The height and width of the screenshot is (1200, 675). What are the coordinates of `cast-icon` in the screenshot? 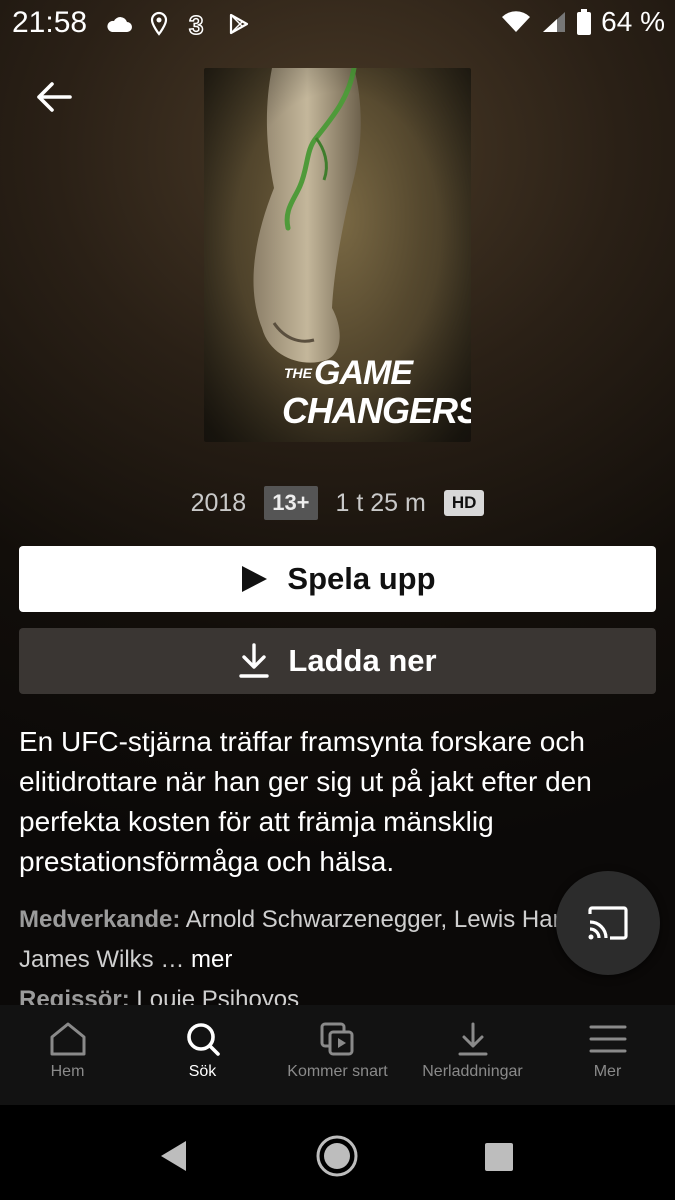 It's located at (608, 923).